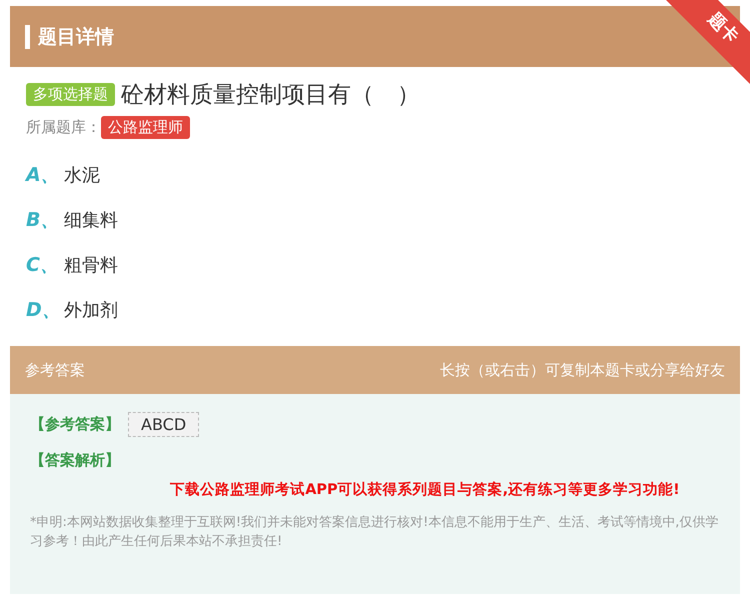  I want to click on ribbon-label: 题卡, so click(723, 28).